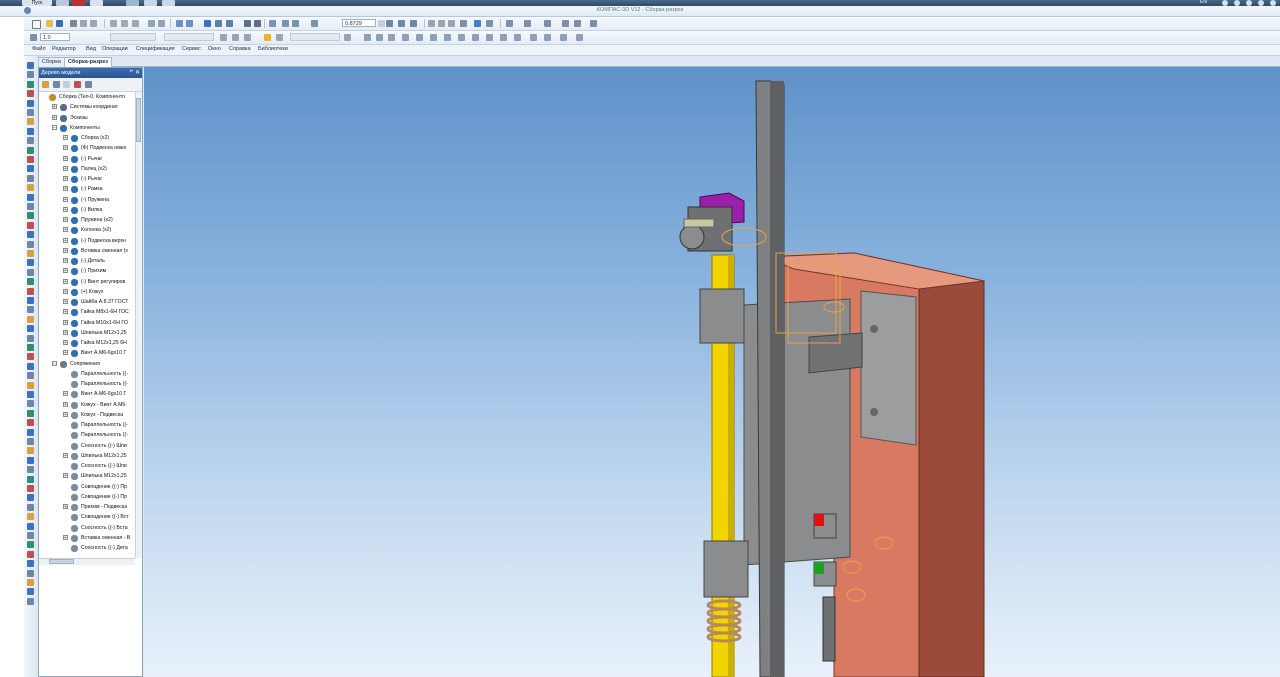 This screenshot has width=1280, height=677. Describe the element at coordinates (59, 23) in the screenshot. I see `save-icon` at that location.